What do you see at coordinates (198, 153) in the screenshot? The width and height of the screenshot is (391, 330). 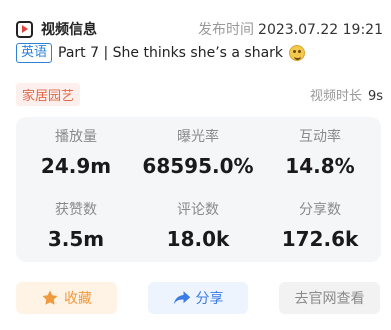 I see `stat-exposure-rate: 曝光率 68595.0%` at bounding box center [198, 153].